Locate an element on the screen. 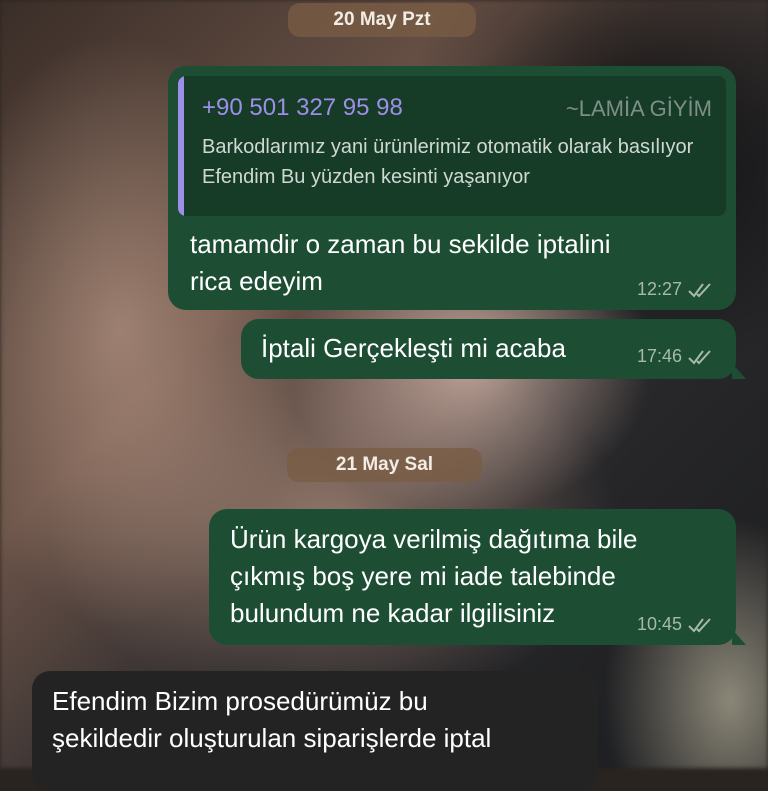  message-line: bulundum ne kadar ilgilisiniz is located at coordinates (393, 613).